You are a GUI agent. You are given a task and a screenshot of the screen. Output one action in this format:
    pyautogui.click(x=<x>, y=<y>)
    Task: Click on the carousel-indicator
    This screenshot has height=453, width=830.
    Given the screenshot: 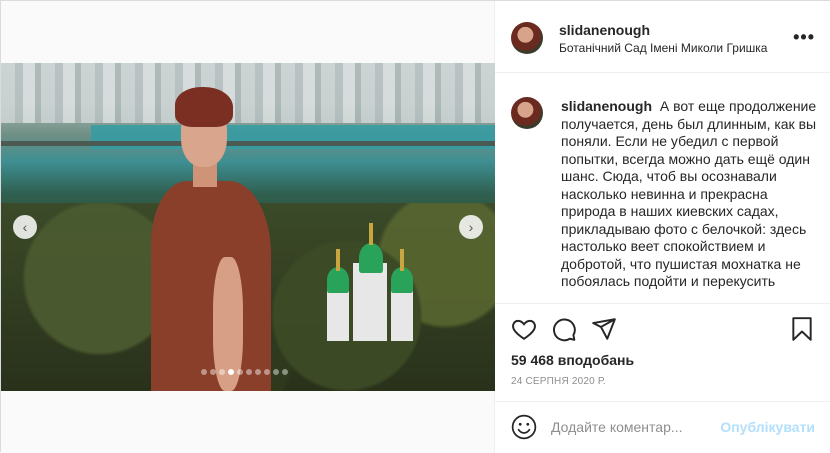 What is the action you would take?
    pyautogui.click(x=244, y=372)
    